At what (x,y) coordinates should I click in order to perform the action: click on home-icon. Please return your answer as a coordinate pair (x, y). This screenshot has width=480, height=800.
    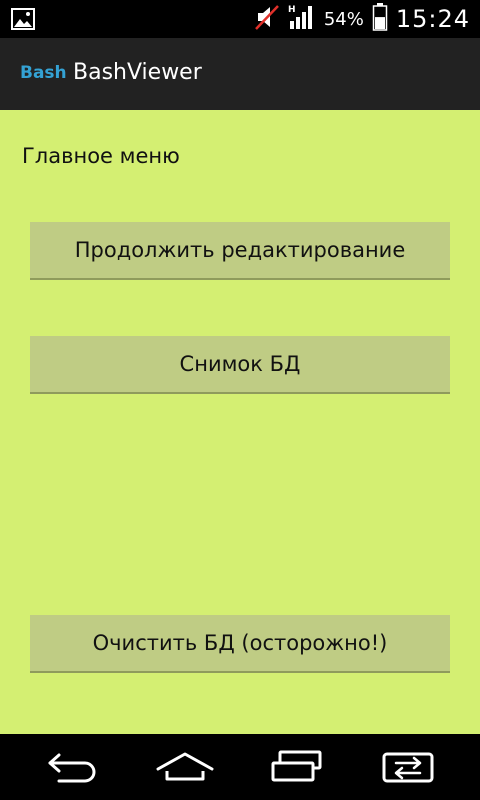
    Looking at the image, I should click on (185, 768).